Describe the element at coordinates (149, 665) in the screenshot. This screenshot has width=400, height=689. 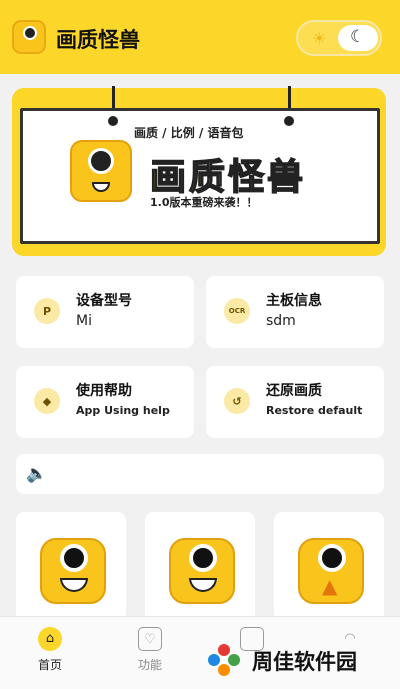
I see `tab-features-label: 功能` at that location.